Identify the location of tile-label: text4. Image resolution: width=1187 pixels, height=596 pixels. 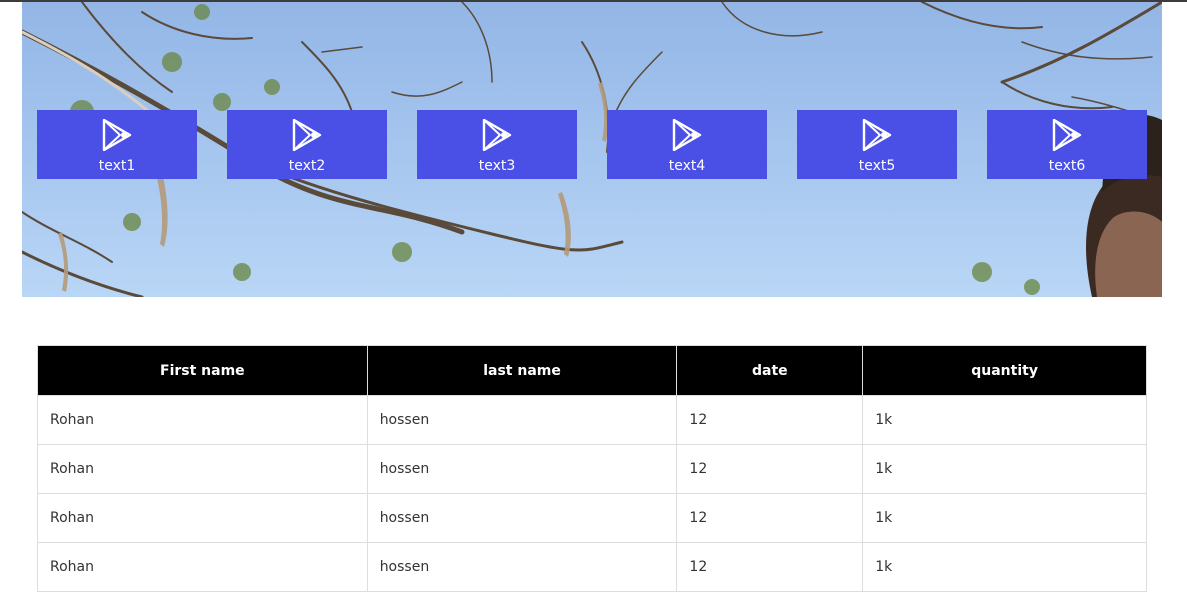
(687, 166).